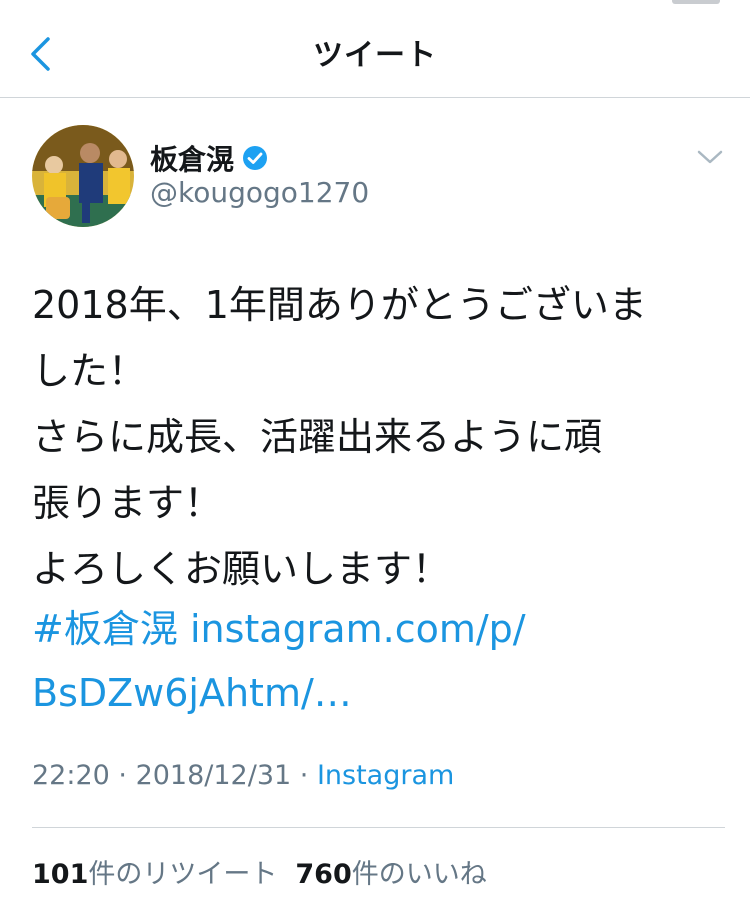 The height and width of the screenshot is (907, 750). Describe the element at coordinates (317, 437) in the screenshot. I see `tweet-line: さらに成長、活躍出来るように頑` at that location.